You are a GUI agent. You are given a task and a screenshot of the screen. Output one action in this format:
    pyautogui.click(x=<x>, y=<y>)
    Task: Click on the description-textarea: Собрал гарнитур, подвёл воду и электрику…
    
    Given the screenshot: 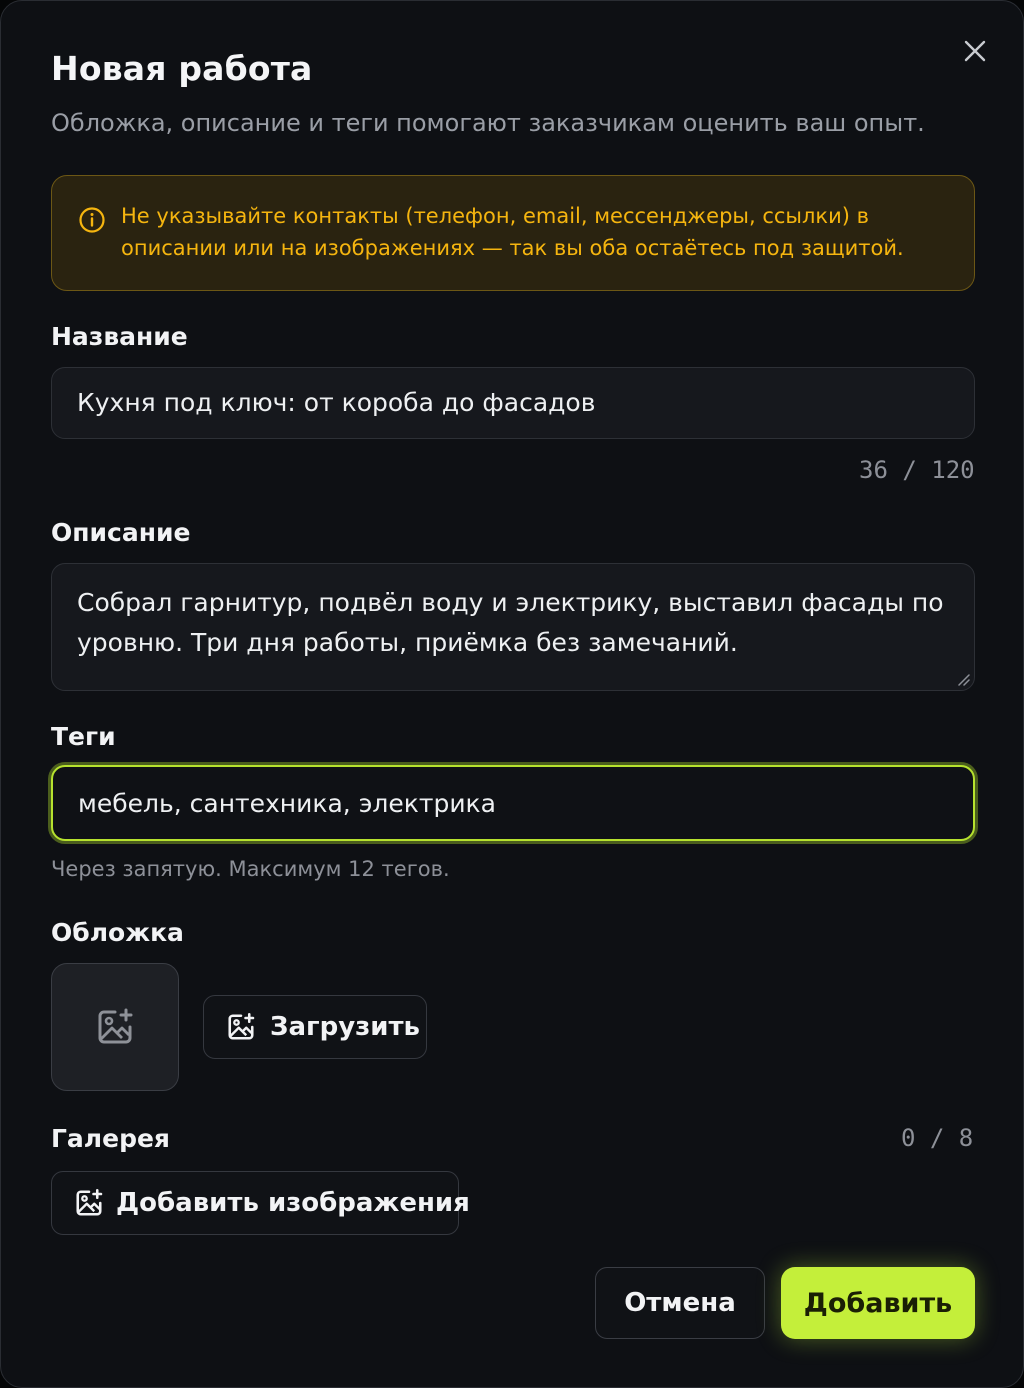 What is the action you would take?
    pyautogui.click(x=513, y=627)
    